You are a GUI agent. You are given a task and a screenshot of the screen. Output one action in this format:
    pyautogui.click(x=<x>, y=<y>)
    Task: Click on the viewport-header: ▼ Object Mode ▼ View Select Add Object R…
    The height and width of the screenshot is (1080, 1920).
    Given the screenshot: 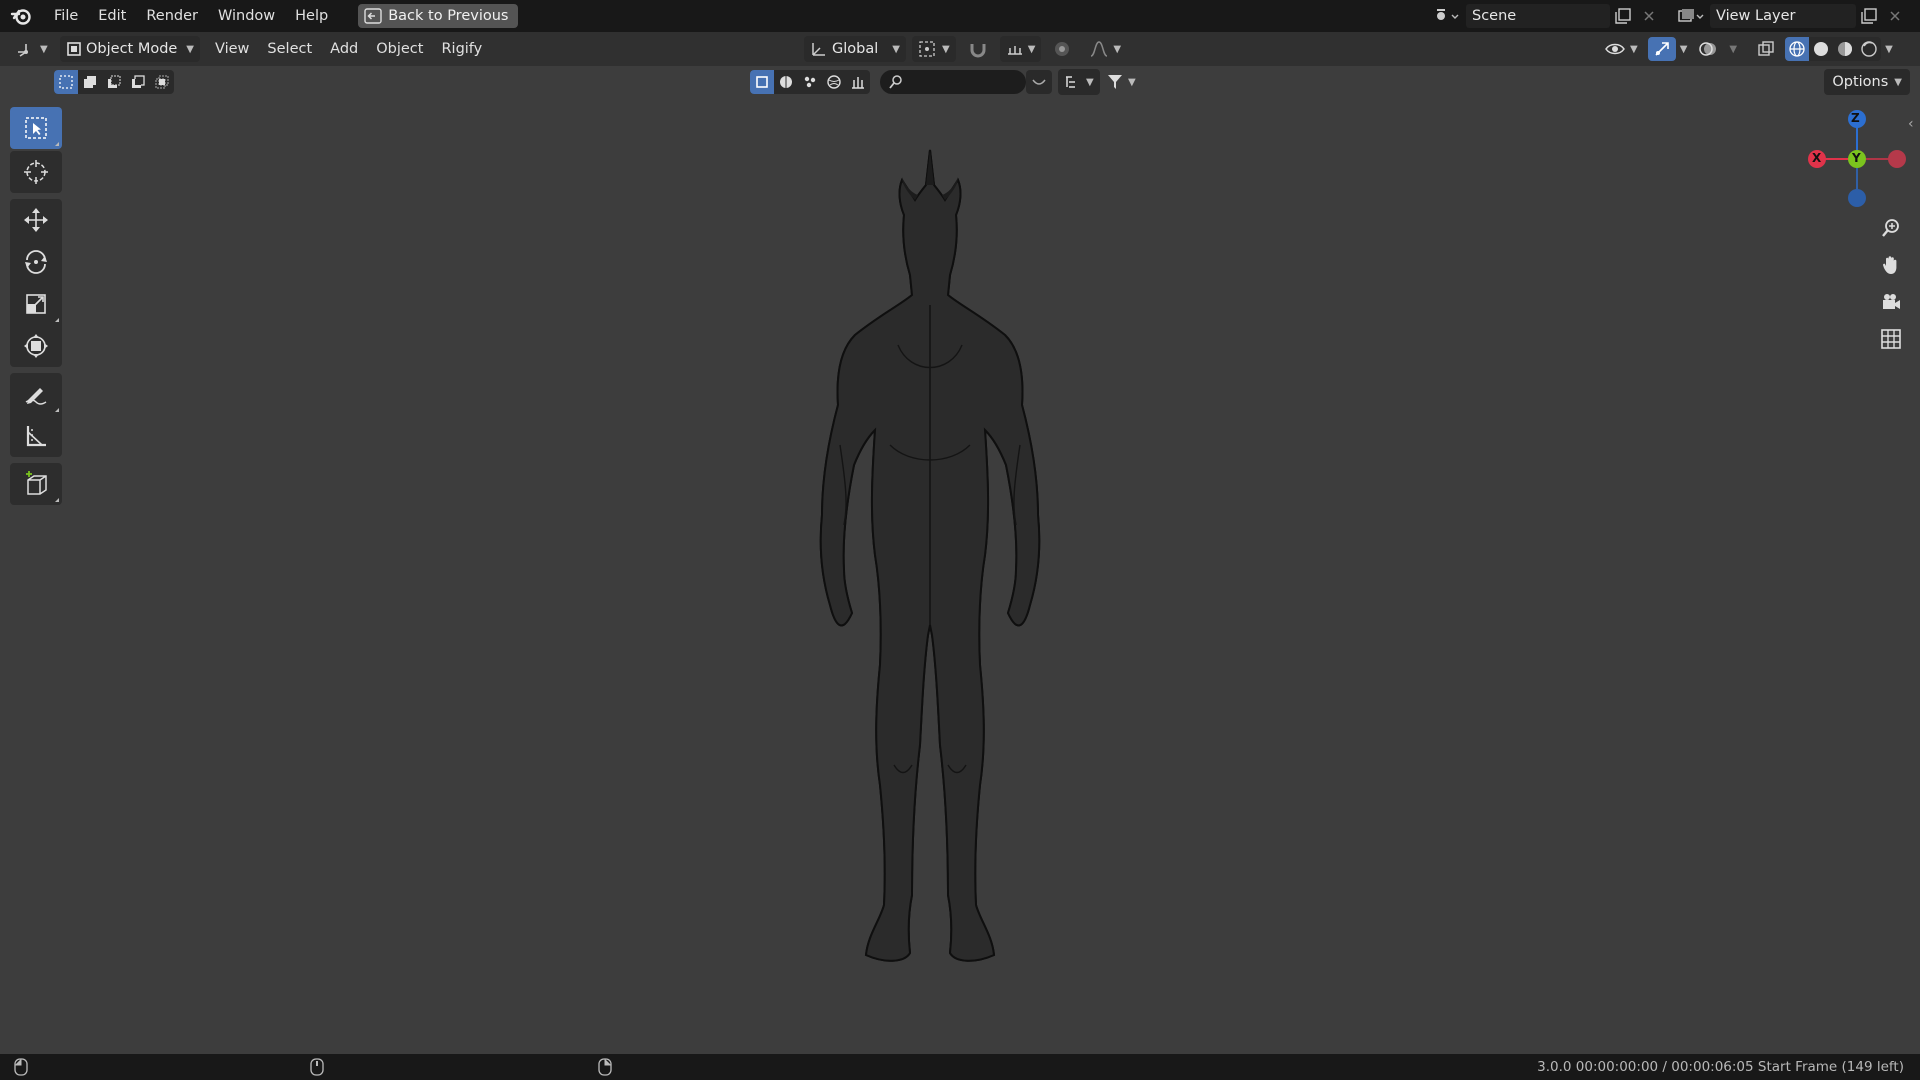 What is the action you would take?
    pyautogui.click(x=960, y=49)
    